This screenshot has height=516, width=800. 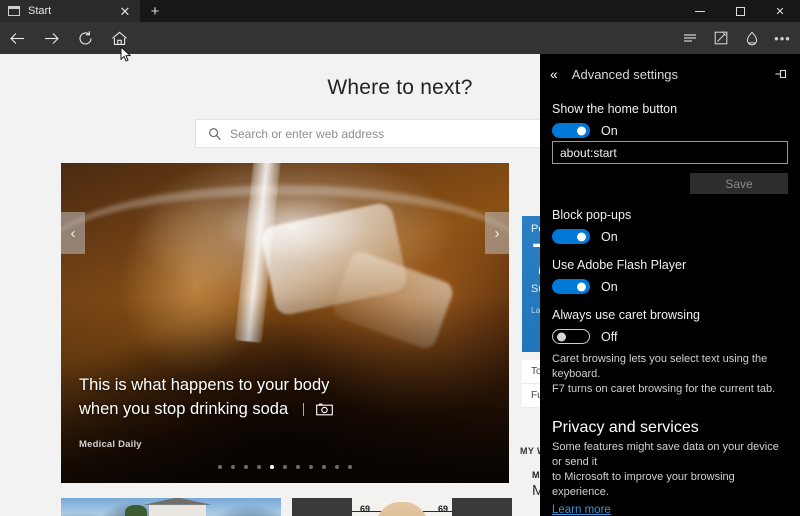 I want to click on tab-title: Start, so click(x=40, y=11).